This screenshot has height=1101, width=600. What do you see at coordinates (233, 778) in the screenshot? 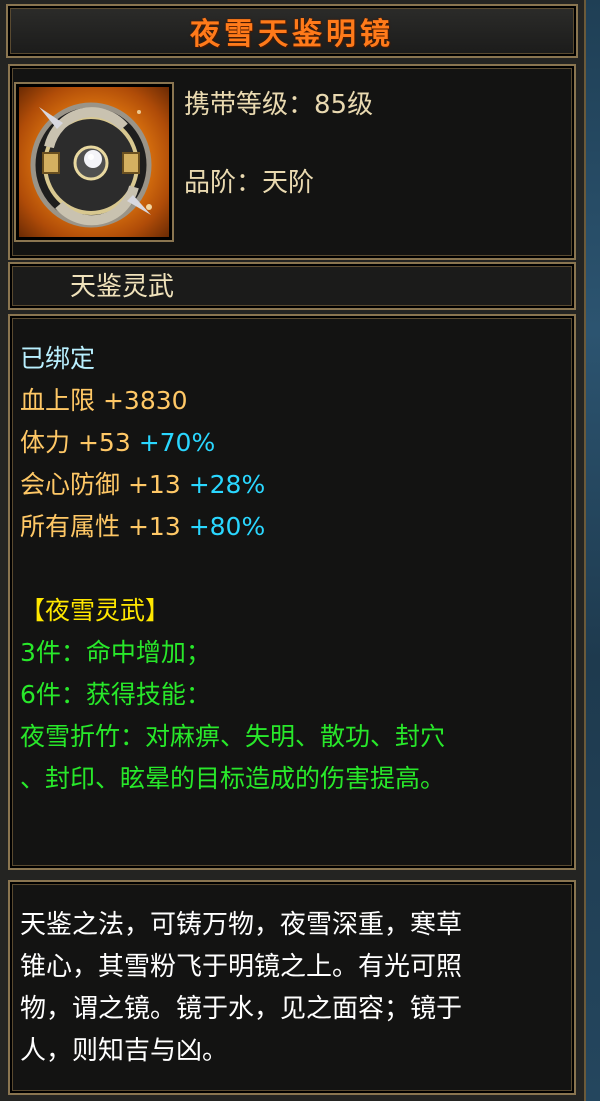
I see `set-skill-line: 、封印、眩晕的目标造成的伤害提高。` at bounding box center [233, 778].